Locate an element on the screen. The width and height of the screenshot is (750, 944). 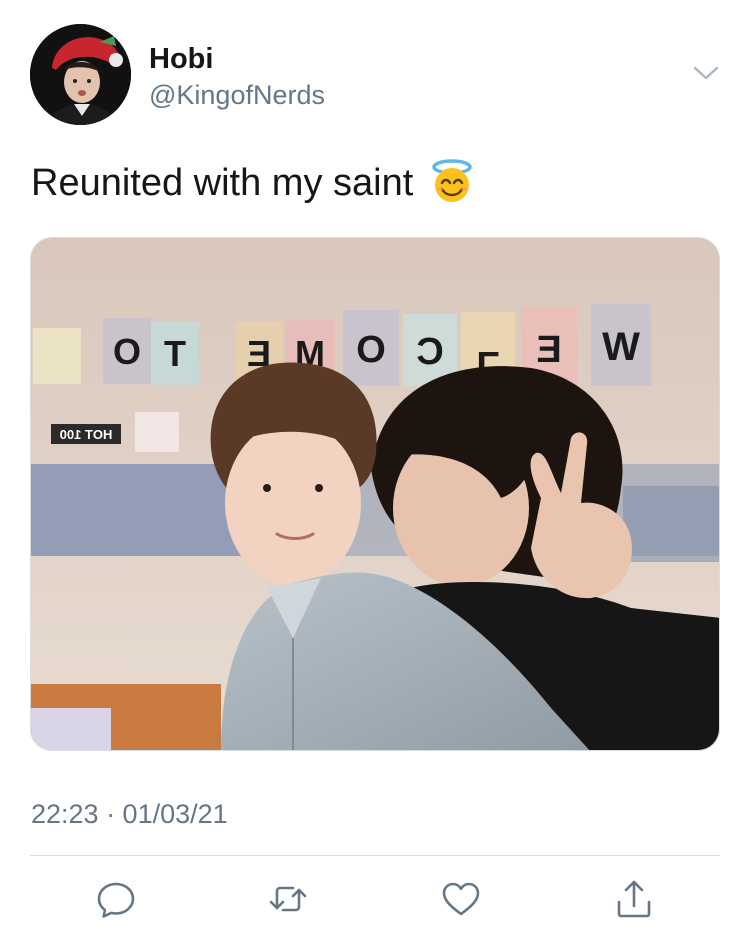
hot-100-sign: HOT 100 is located at coordinates (86, 434).